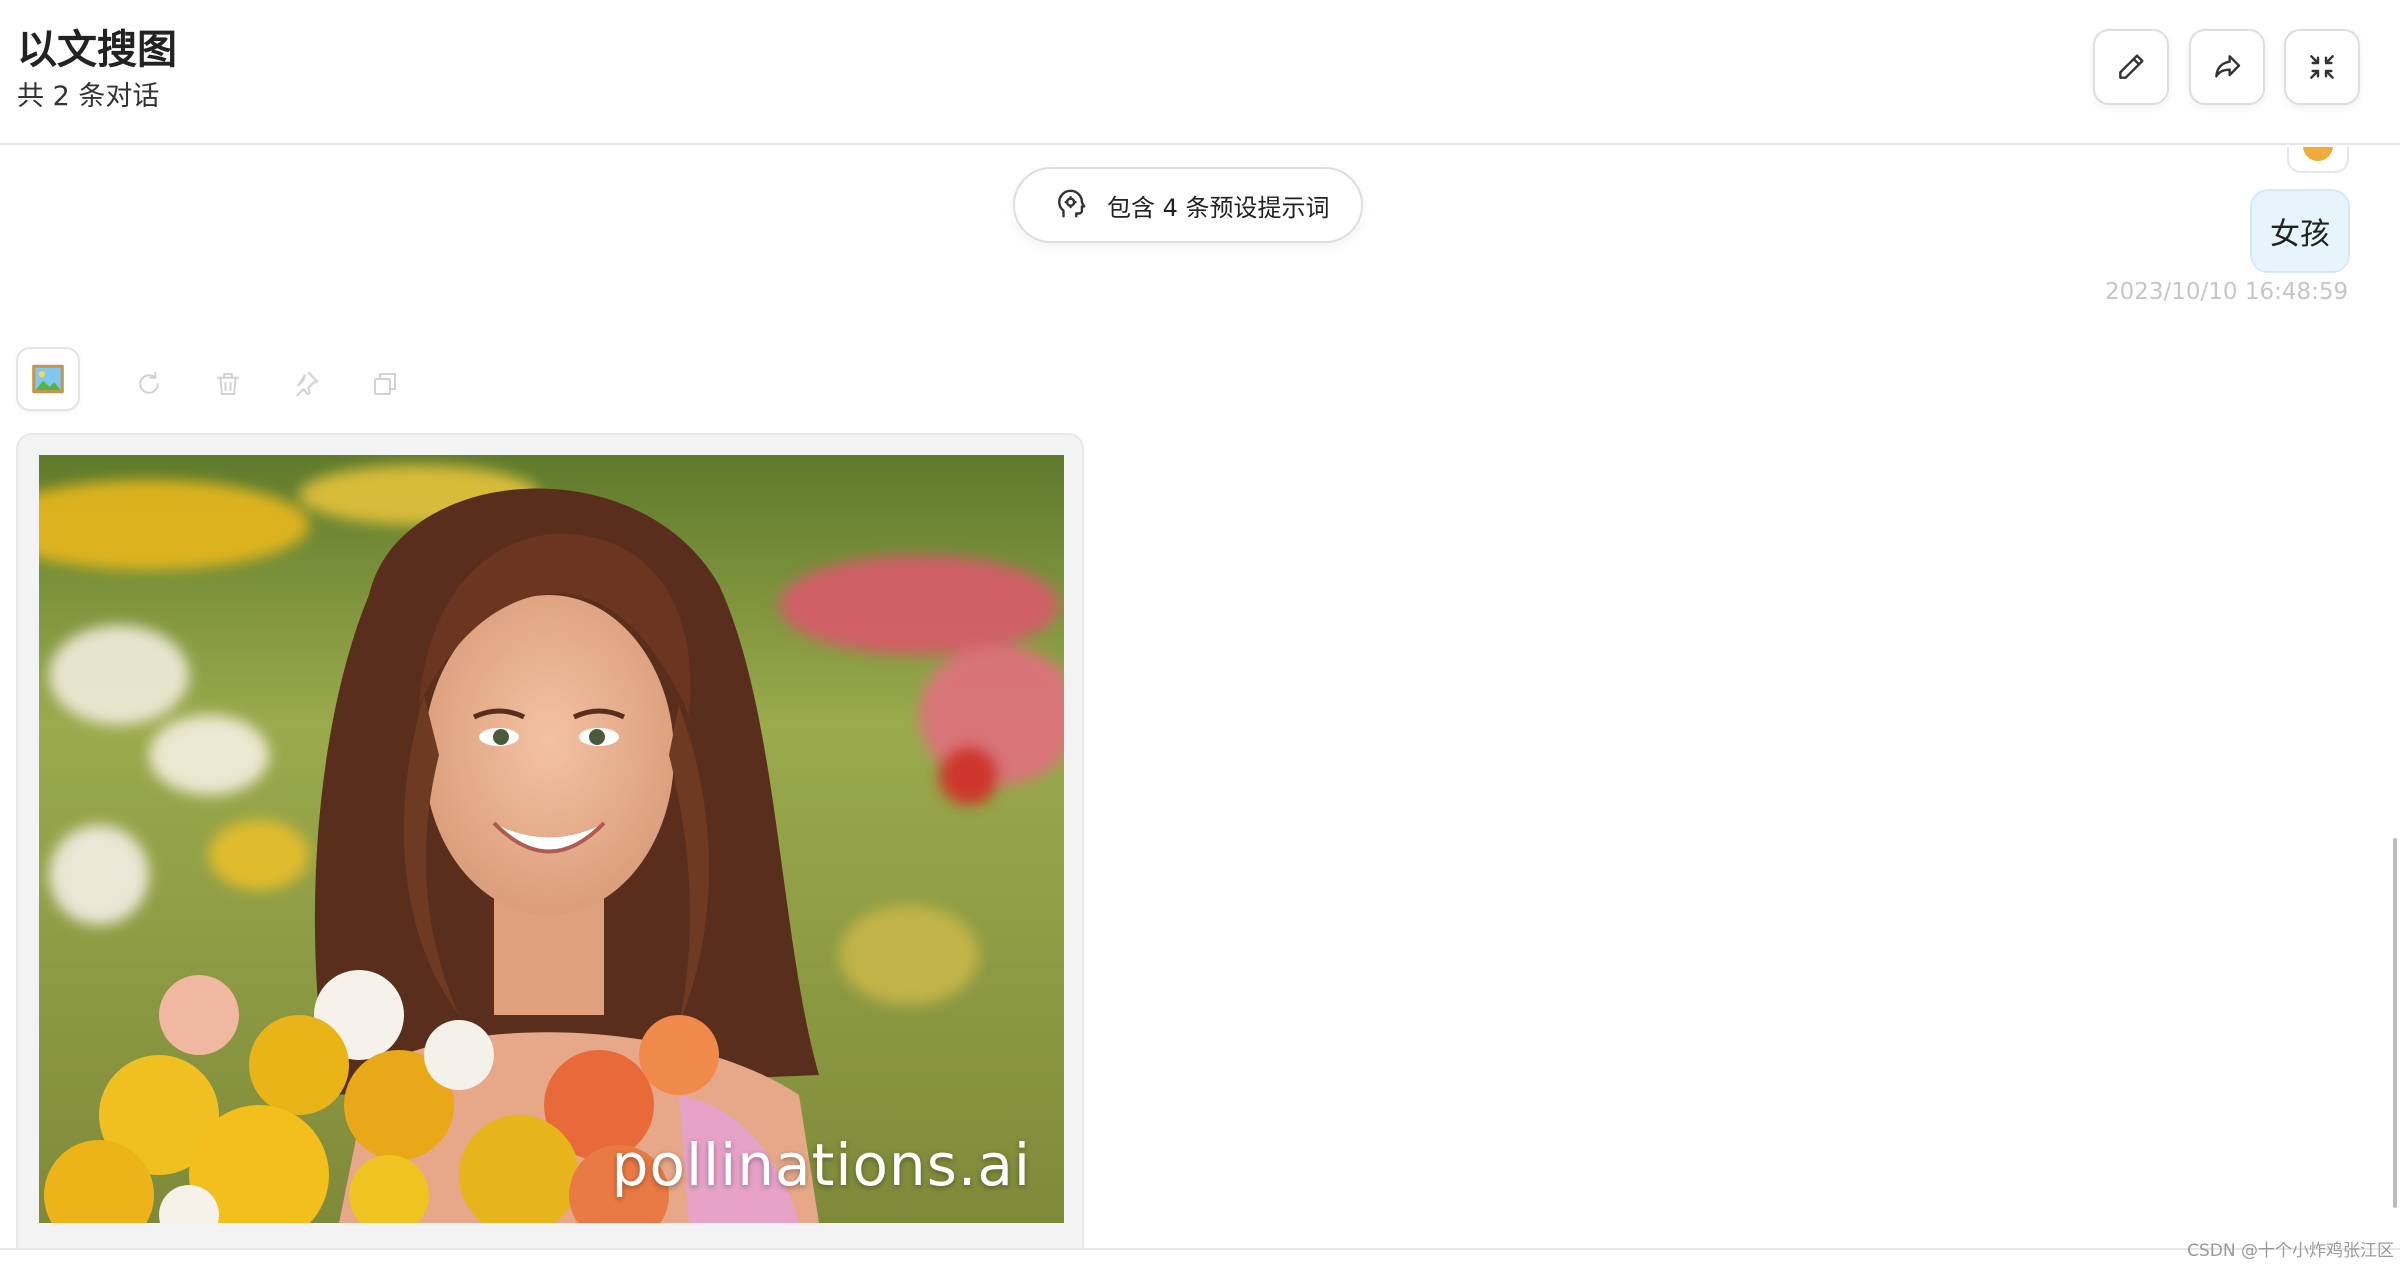  Describe the element at coordinates (2318, 154) in the screenshot. I see `emoji-avatar-icon` at that location.